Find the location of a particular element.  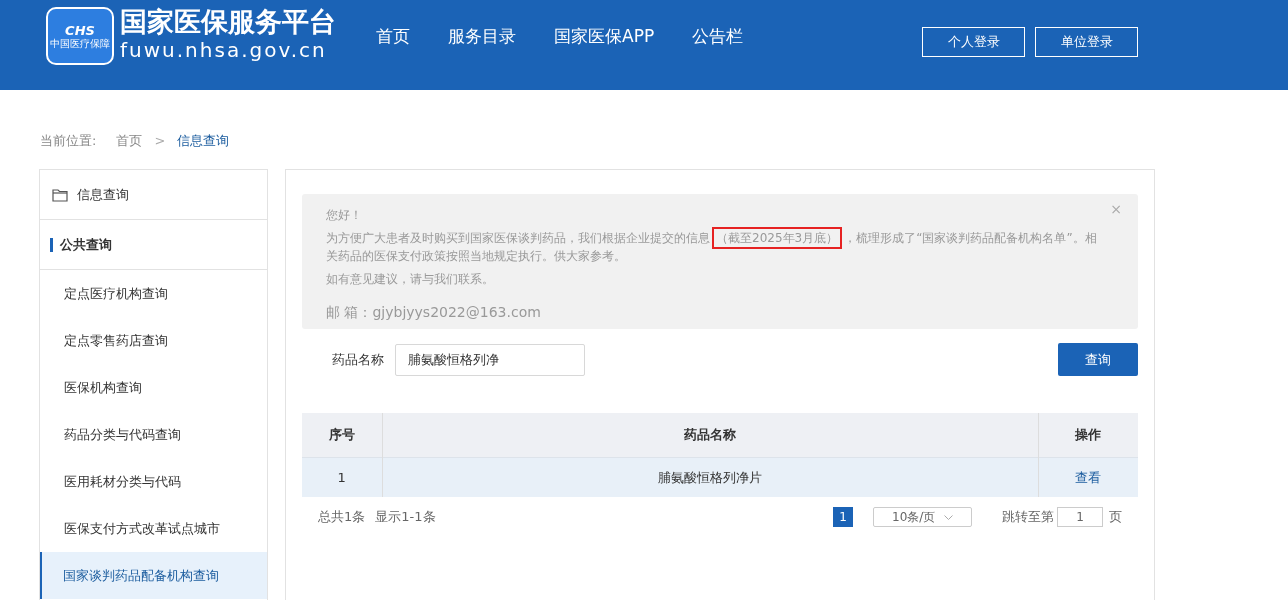

nav-link: 国家医保APP is located at coordinates (604, 37).